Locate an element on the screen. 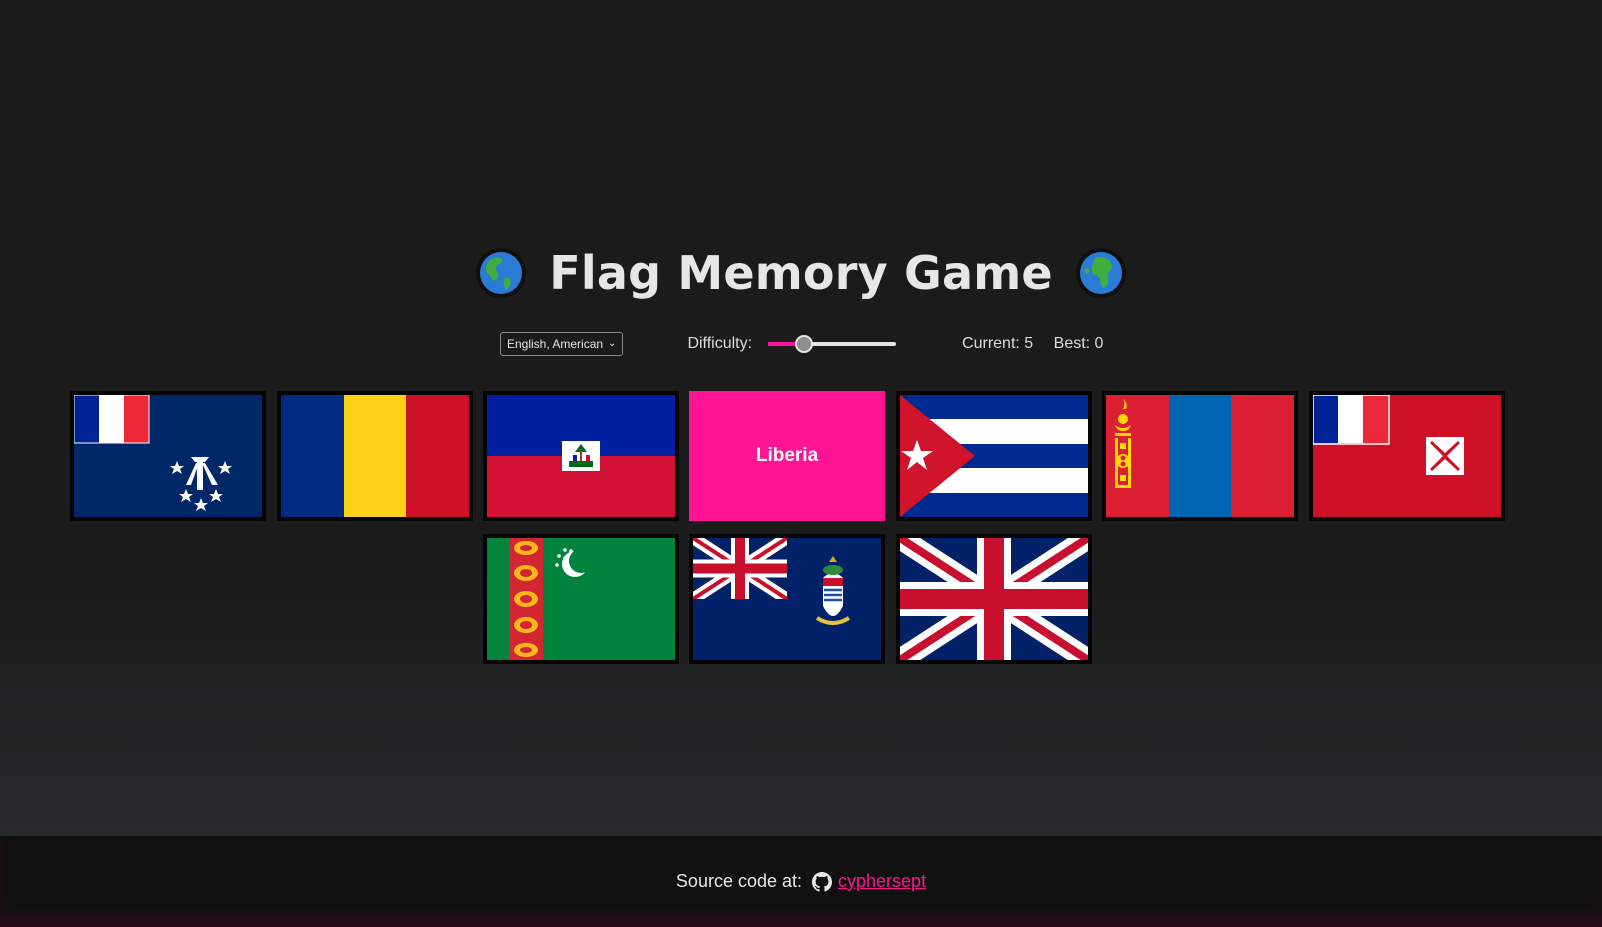 This screenshot has width=1602, height=927. globe-americas-icon is located at coordinates (501, 273).